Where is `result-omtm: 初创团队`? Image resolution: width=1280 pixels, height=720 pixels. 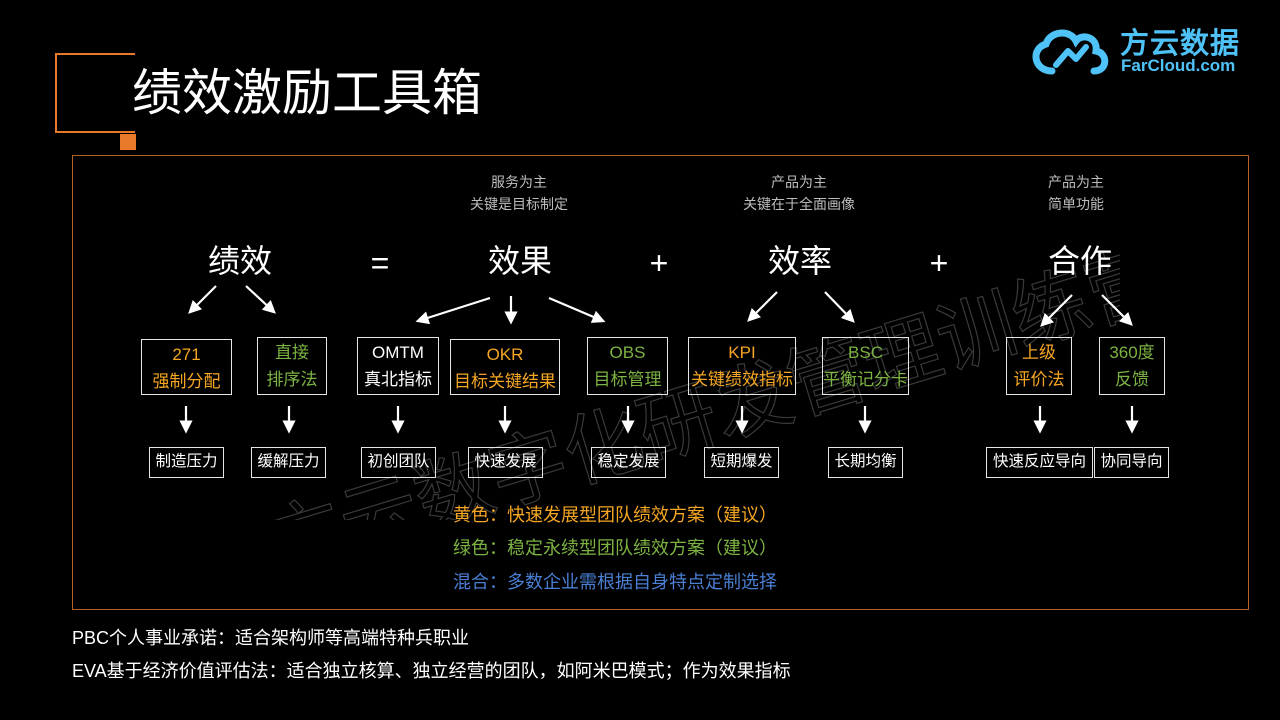
result-omtm: 初创团队 is located at coordinates (398, 462).